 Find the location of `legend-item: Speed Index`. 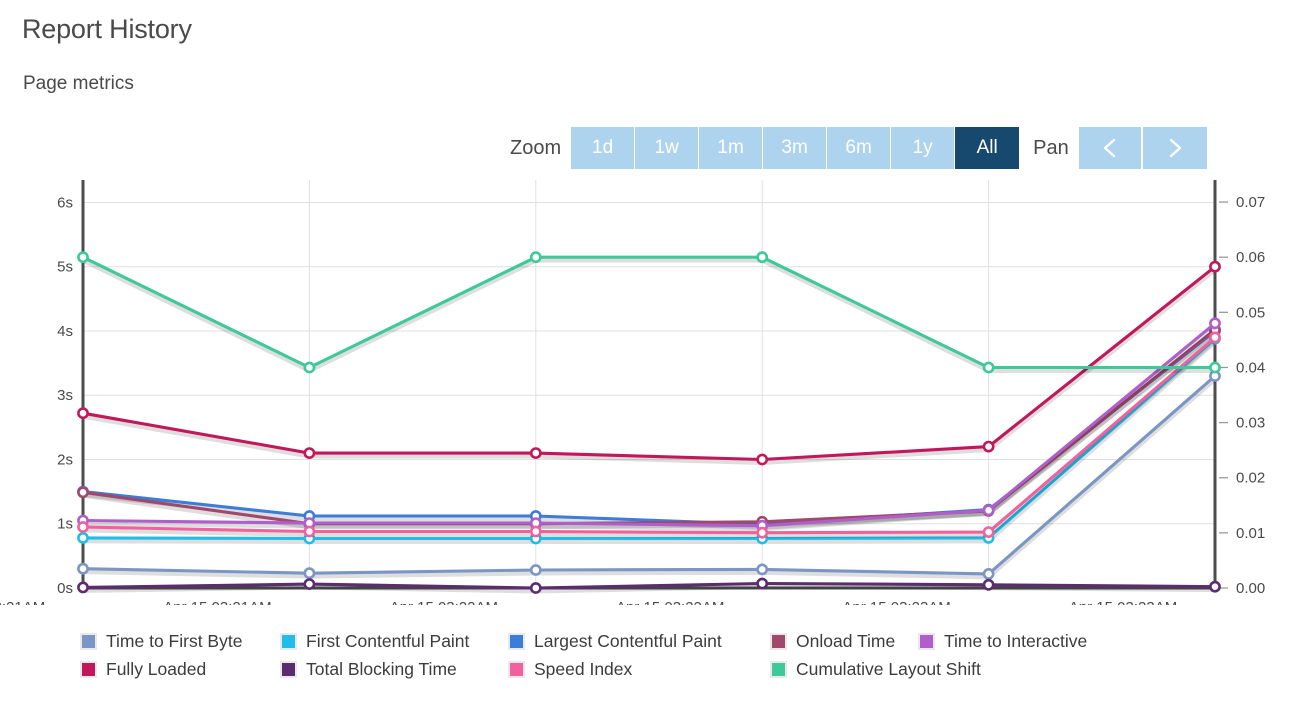

legend-item: Speed Index is located at coordinates (639, 669).